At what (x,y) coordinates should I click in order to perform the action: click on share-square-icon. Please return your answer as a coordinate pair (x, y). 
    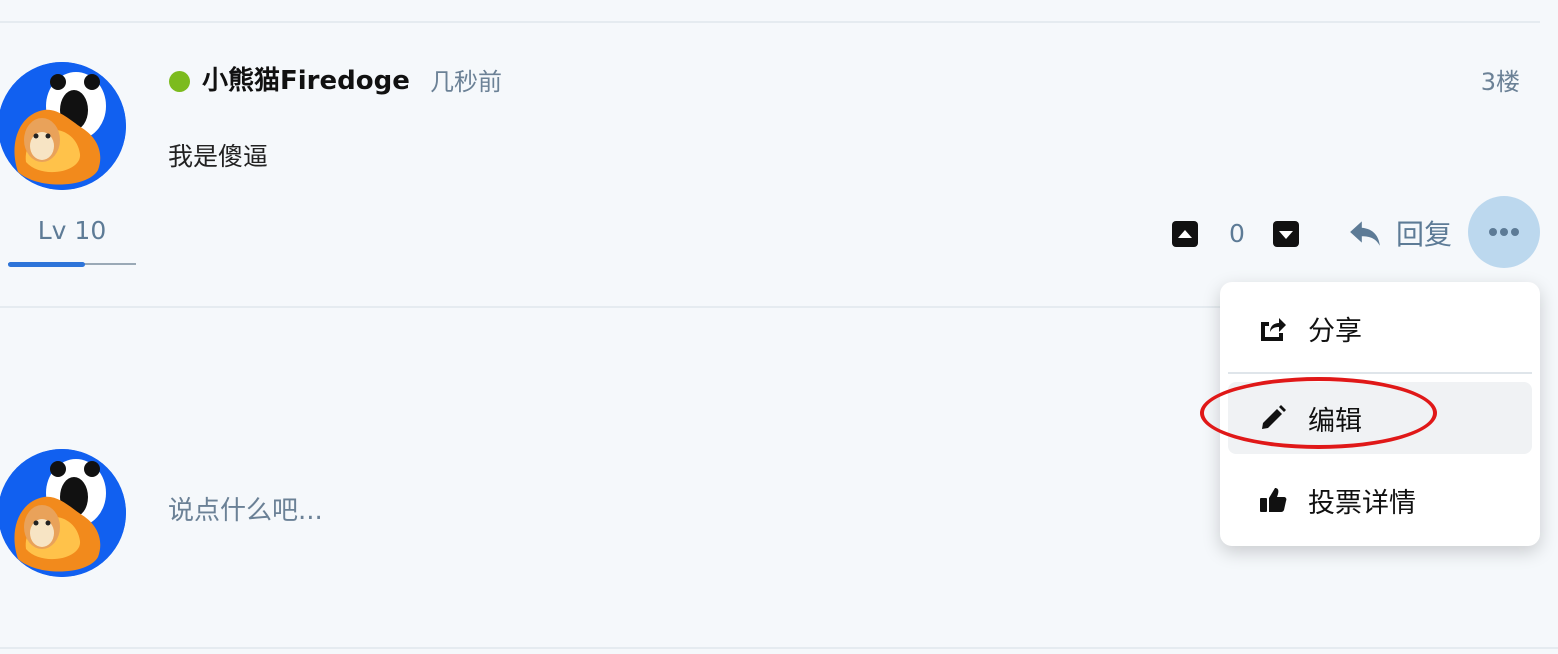
    Looking at the image, I should click on (1273, 329).